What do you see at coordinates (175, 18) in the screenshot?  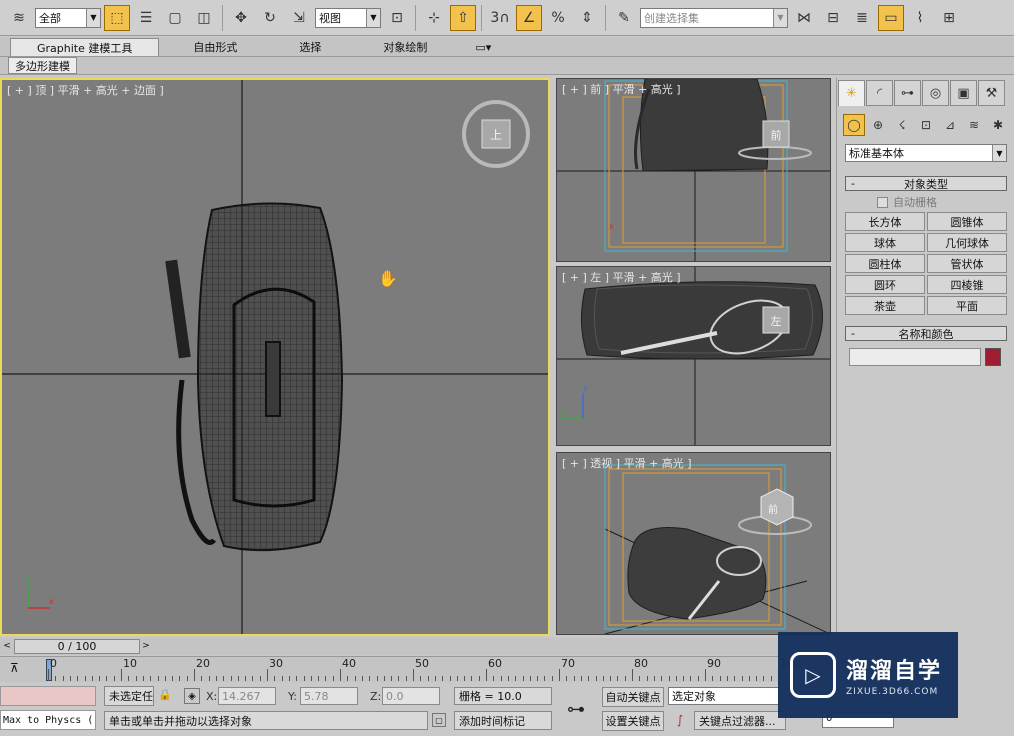 I see `rect-selection-icon: ▢` at bounding box center [175, 18].